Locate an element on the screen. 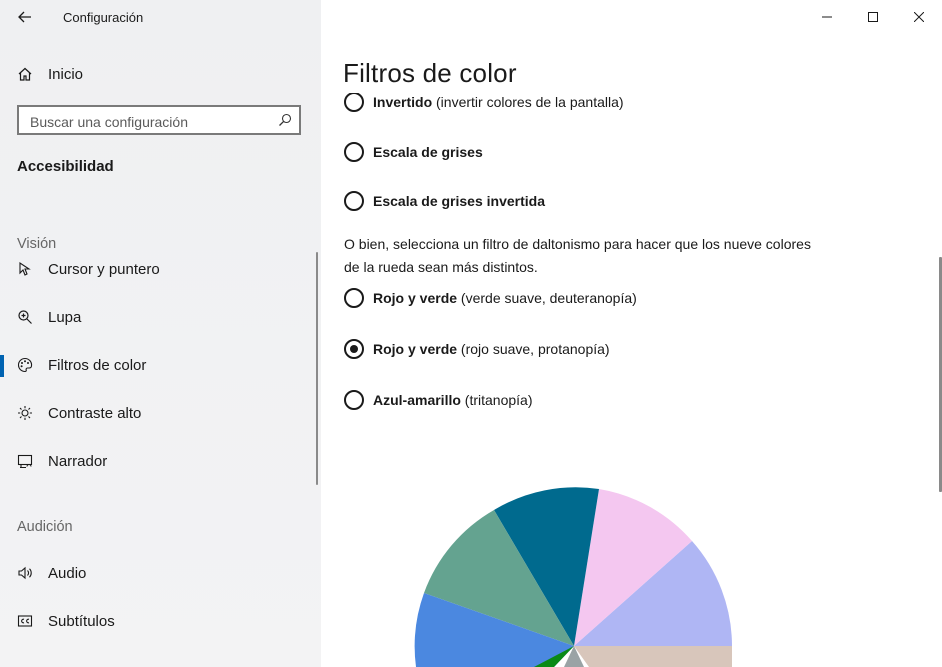 This screenshot has width=942, height=667. speaker-icon is located at coordinates (25, 573).